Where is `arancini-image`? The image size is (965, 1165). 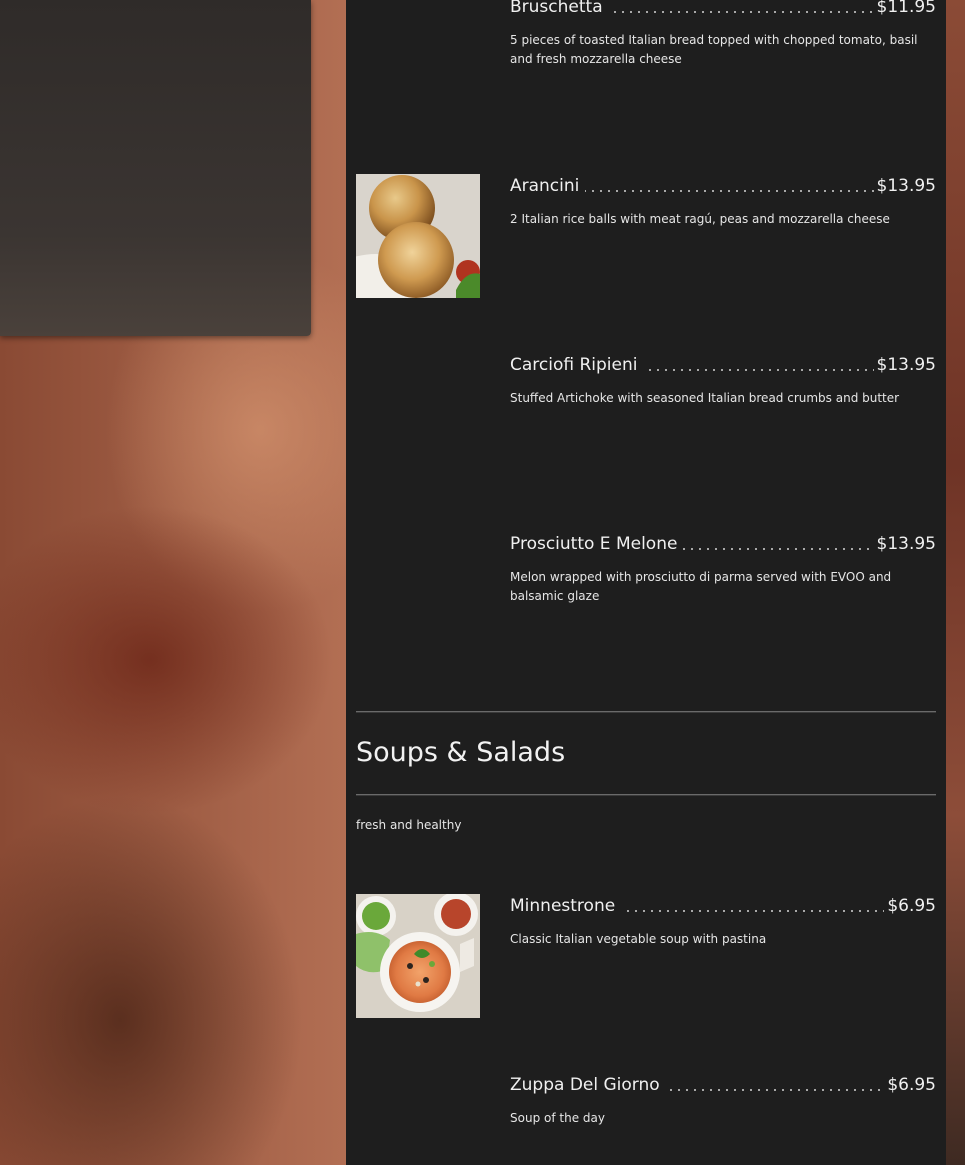 arancini-image is located at coordinates (418, 236).